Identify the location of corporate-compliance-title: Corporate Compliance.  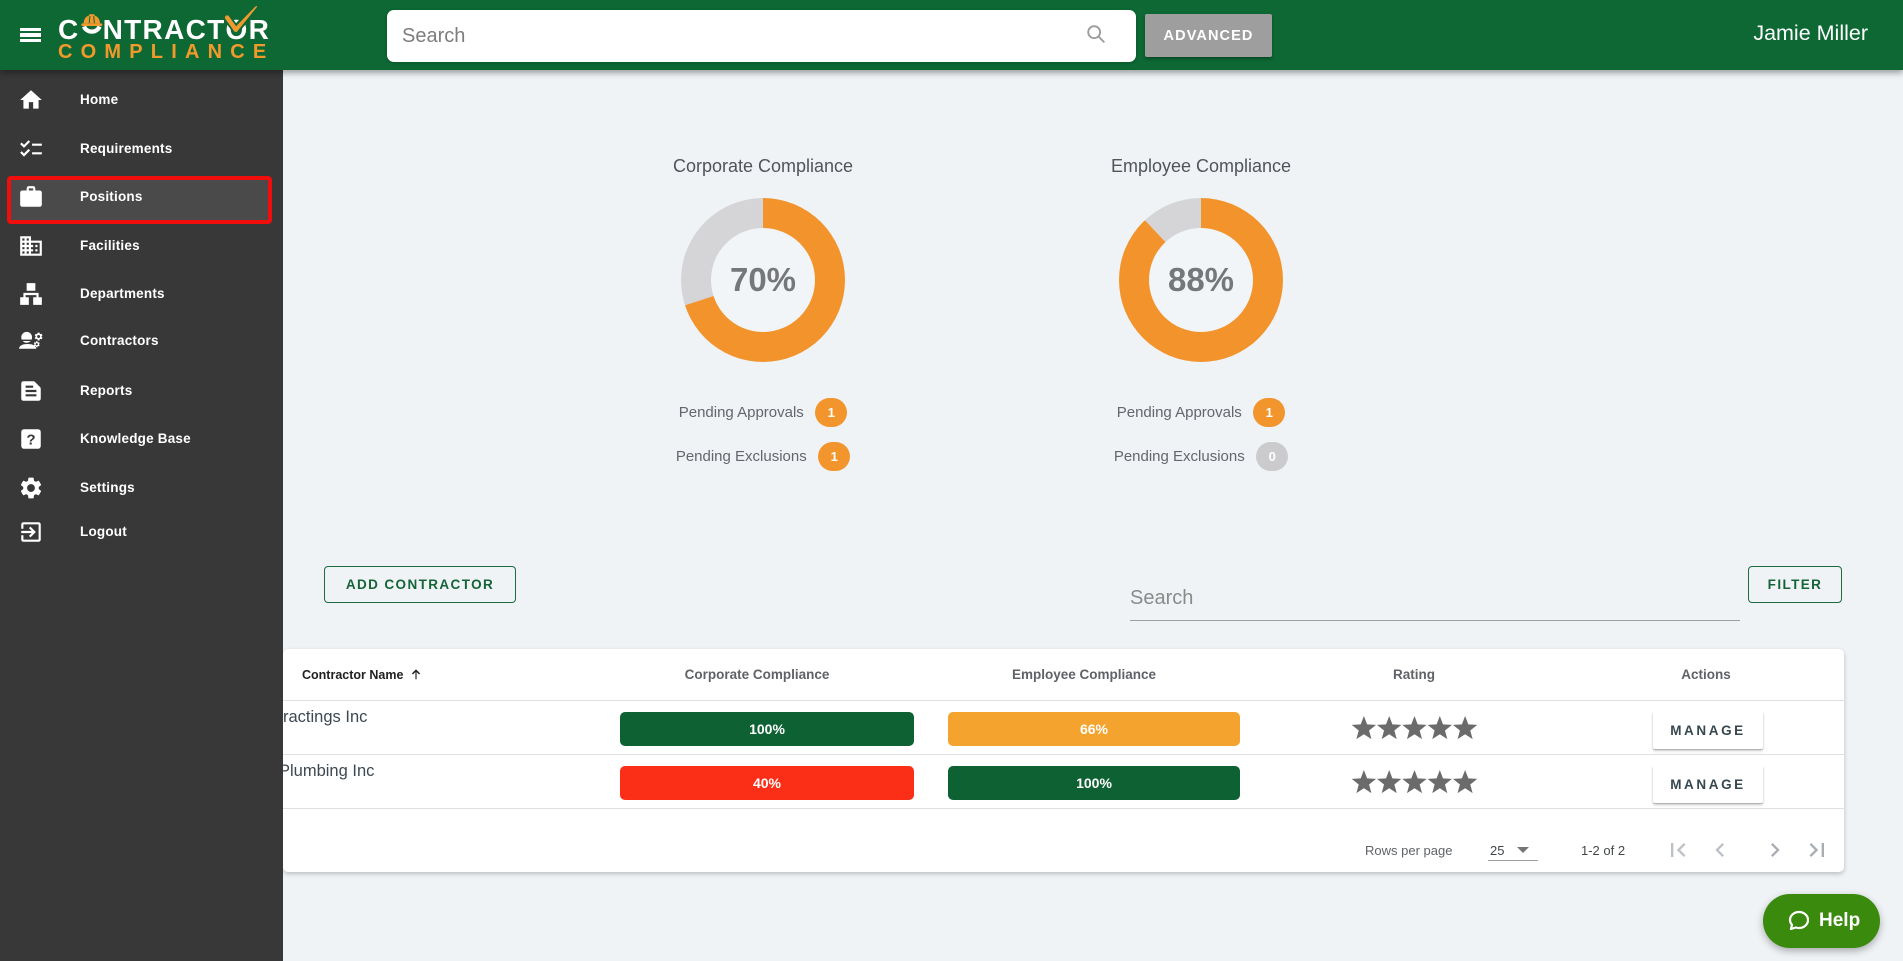
(763, 166).